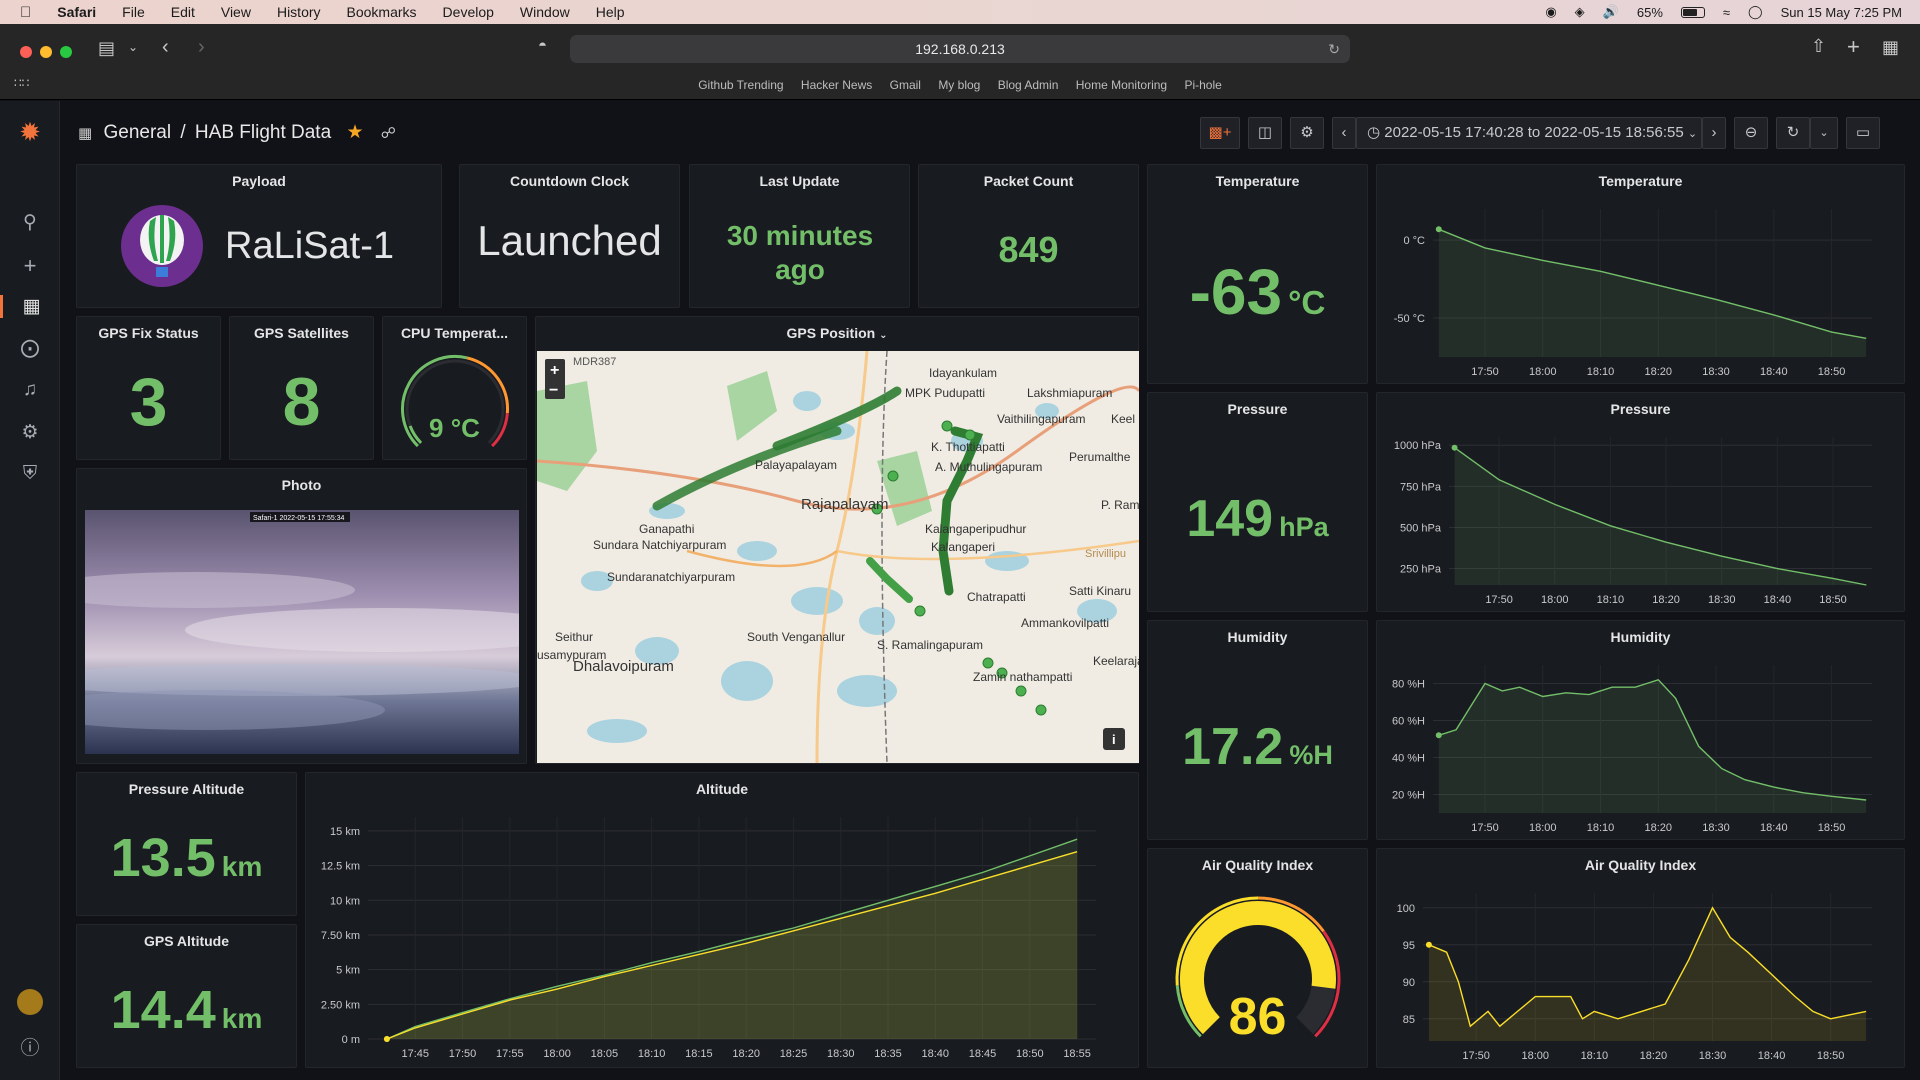  What do you see at coordinates (542, 45) in the screenshot?
I see `privacy-shield-icon: ◓` at bounding box center [542, 45].